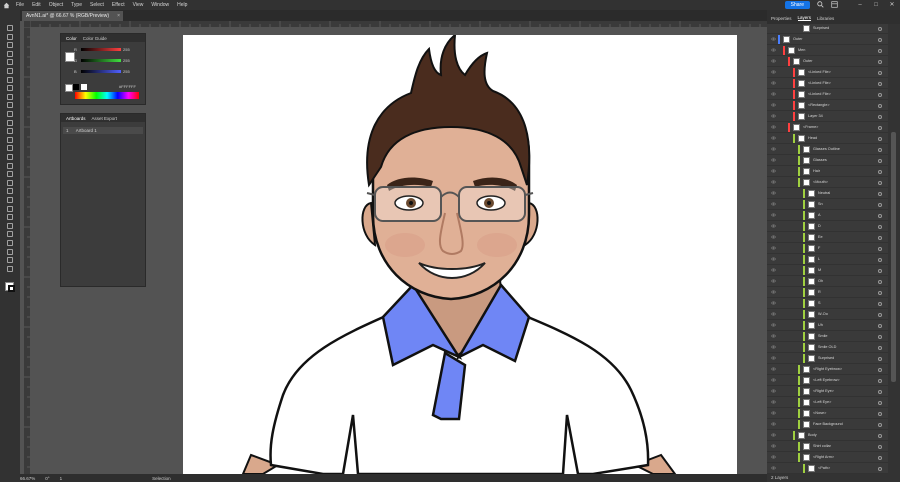 This screenshot has height=482, width=900. Describe the element at coordinates (71, 38) in the screenshot. I see `tab-color: Color` at that location.